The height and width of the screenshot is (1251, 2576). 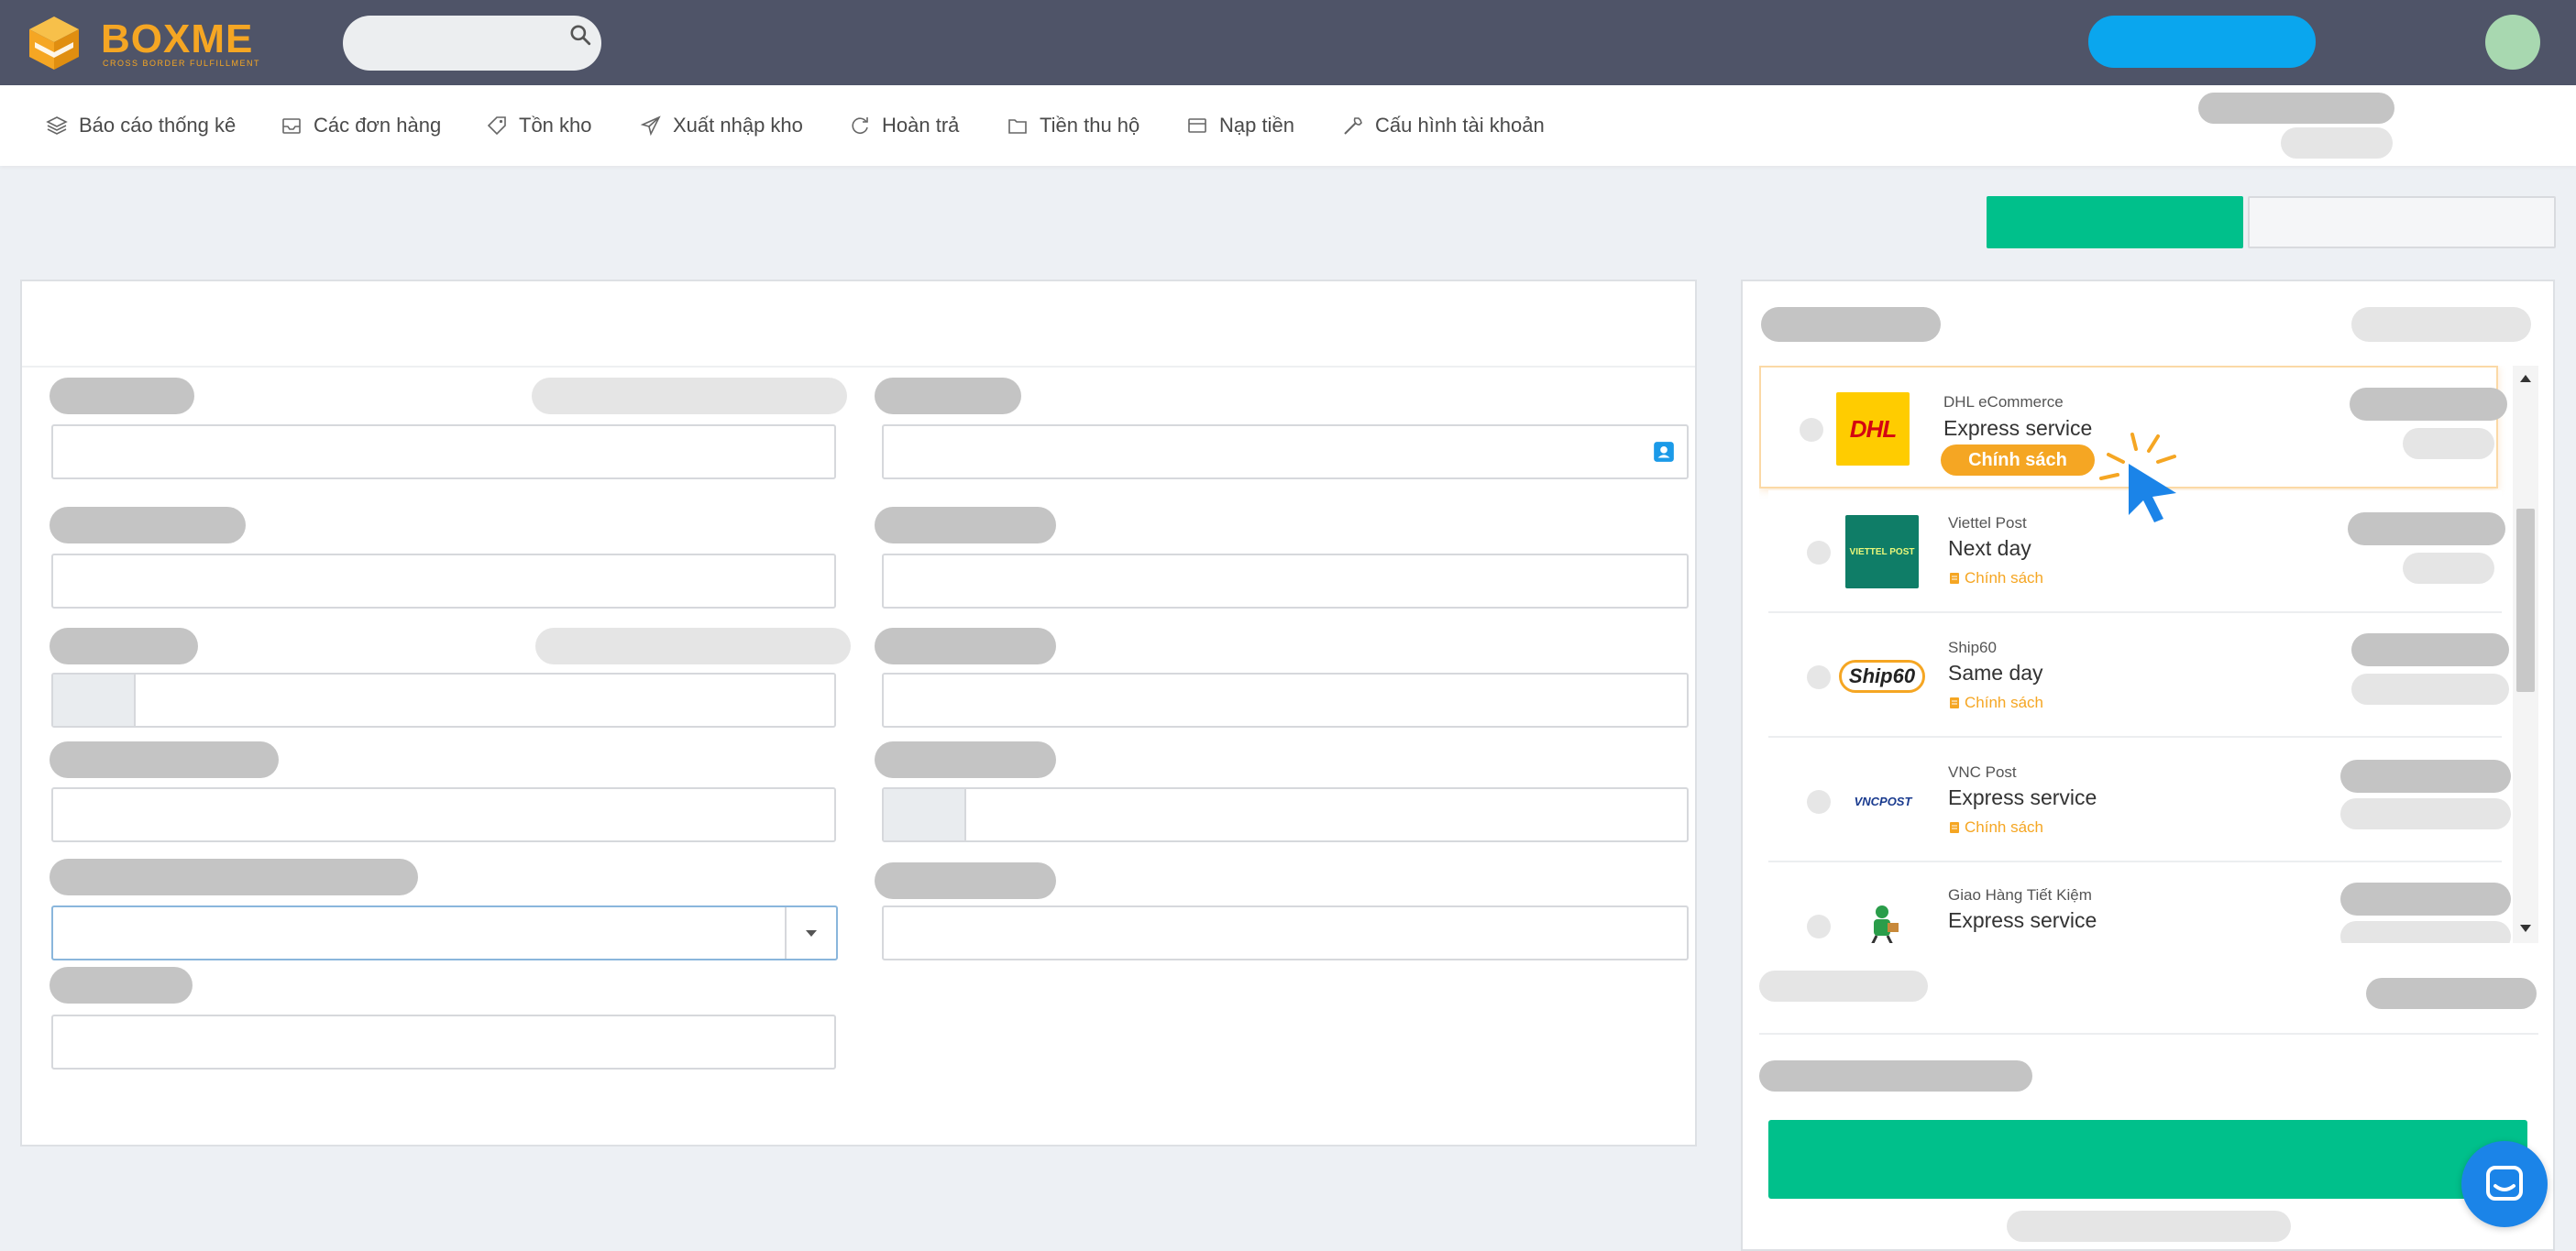 I want to click on carrier-name: Giao Hàng Tiết Kiệm, so click(x=2020, y=895).